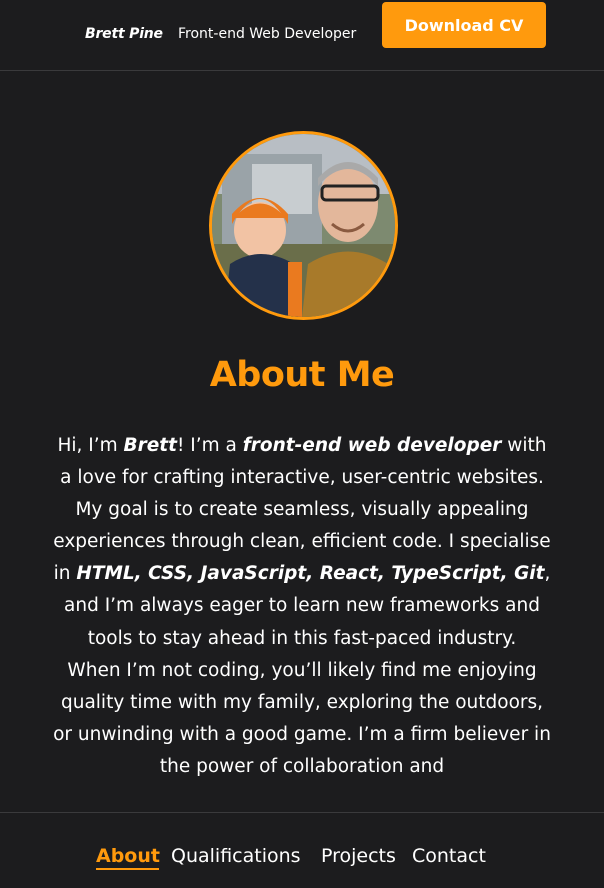 This screenshot has width=604, height=888. Describe the element at coordinates (128, 856) in the screenshot. I see `nav-about: About` at that location.